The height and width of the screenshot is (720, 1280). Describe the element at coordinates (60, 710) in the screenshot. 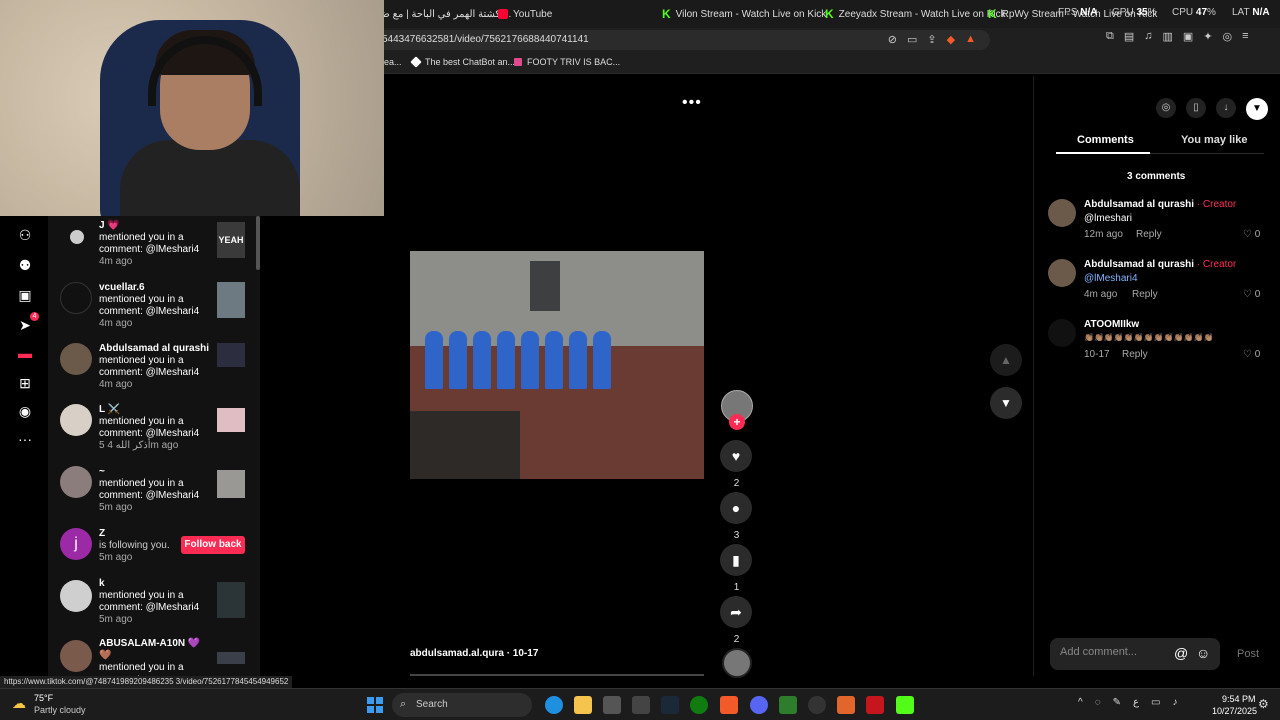

I see `weather-desc: Partly cloudy` at that location.